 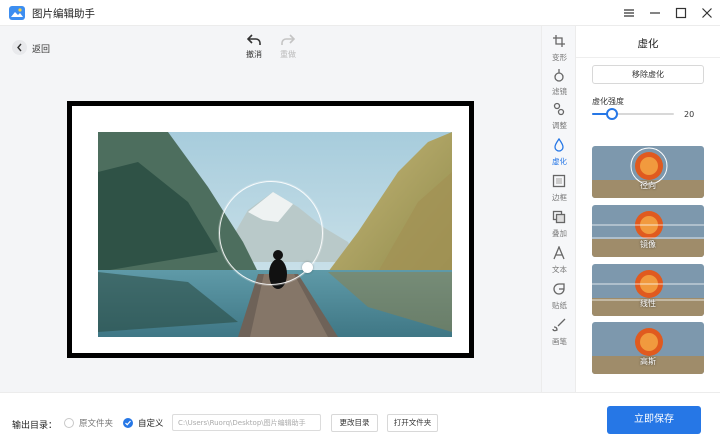 What do you see at coordinates (633, 114) in the screenshot?
I see `intensity-slider` at bounding box center [633, 114].